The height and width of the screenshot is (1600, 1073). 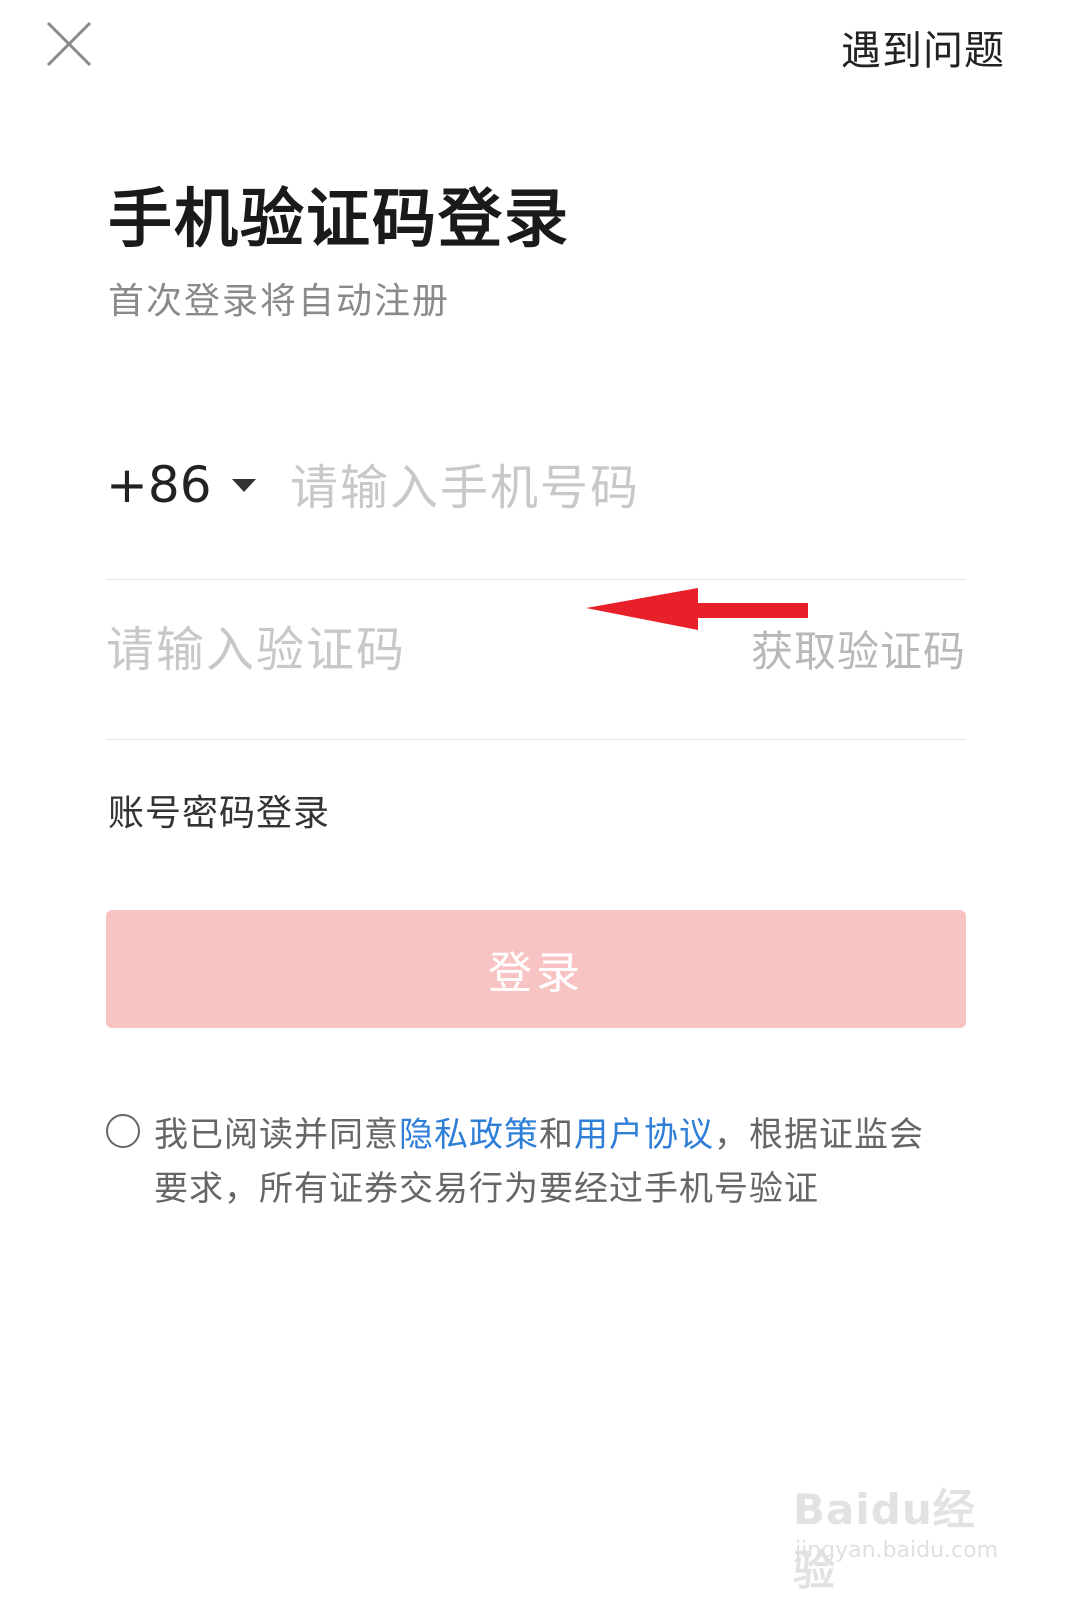 What do you see at coordinates (556, 1135) in the screenshot?
I see `agreement-and: 和` at bounding box center [556, 1135].